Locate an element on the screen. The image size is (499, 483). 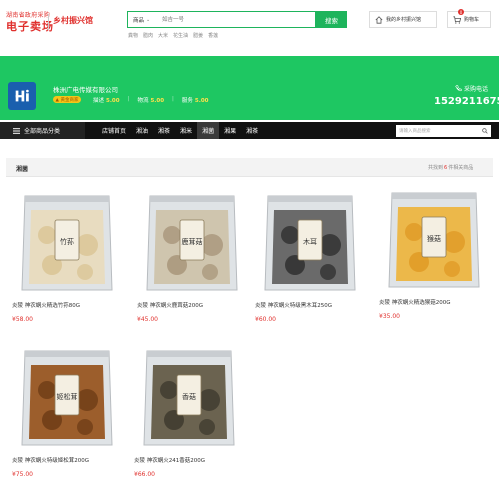
product-price: ¥66.00 is located at coordinates (144, 474).